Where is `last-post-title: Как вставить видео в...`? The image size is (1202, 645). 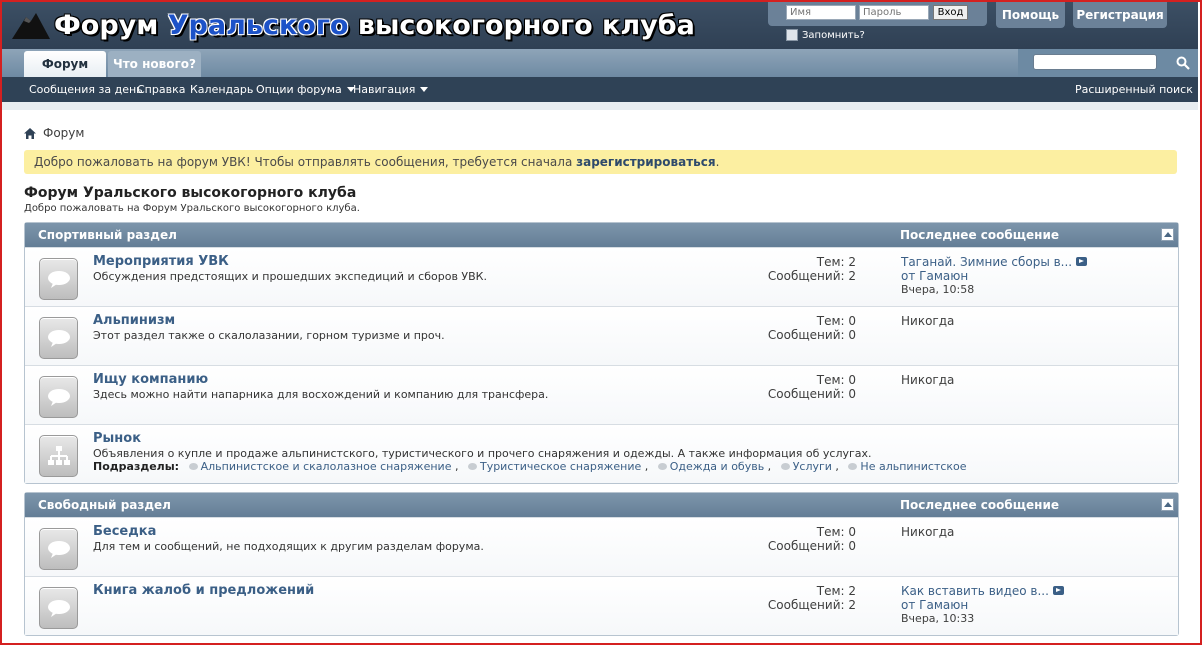
last-post-title: Как вставить видео в... is located at coordinates (975, 591).